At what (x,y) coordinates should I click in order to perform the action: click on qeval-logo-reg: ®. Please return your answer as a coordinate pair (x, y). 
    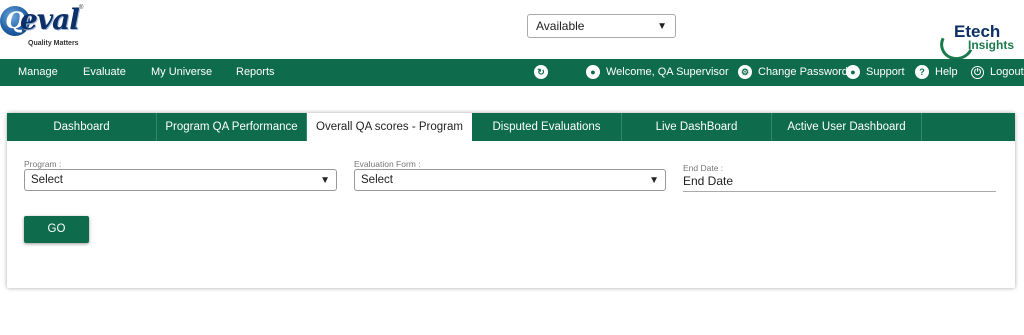
    Looking at the image, I should click on (81, 8).